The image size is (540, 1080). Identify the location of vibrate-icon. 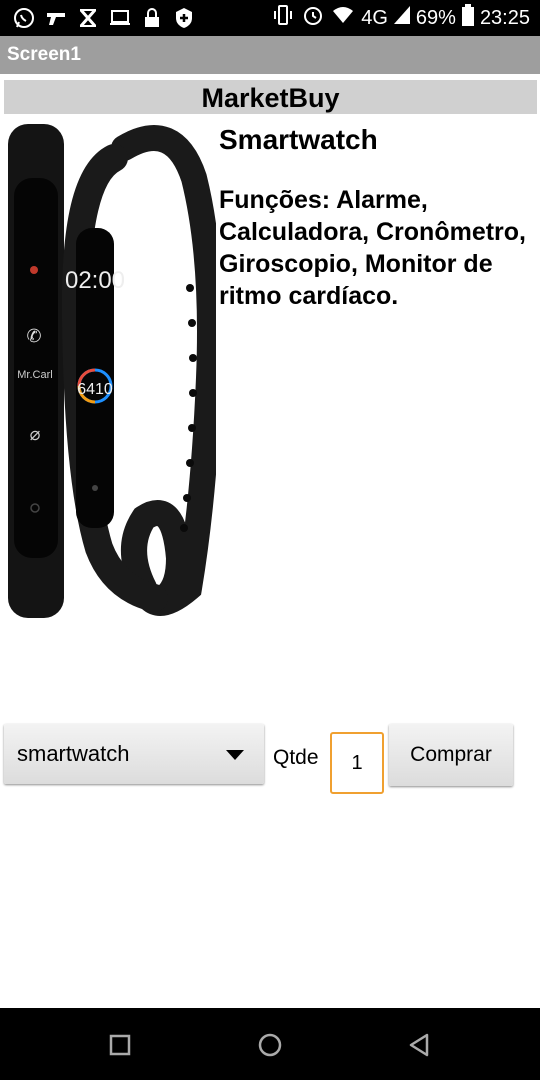
(283, 18).